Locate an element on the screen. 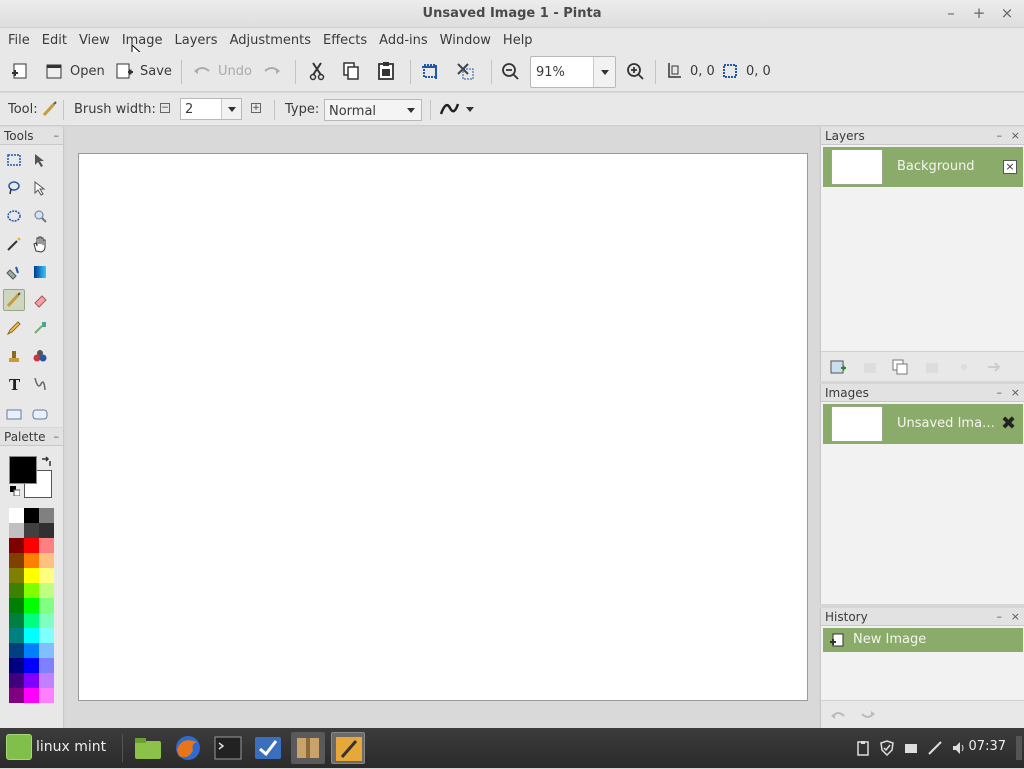  network-icon is located at coordinates (911, 748).